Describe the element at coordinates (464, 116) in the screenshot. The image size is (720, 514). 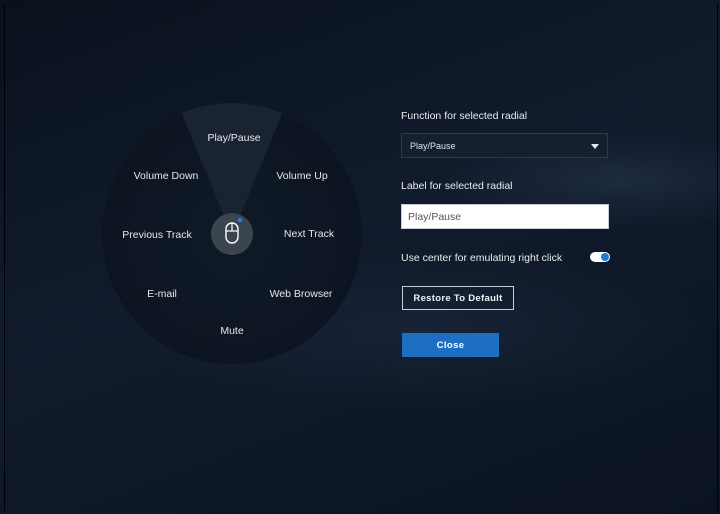
I see `function-label: Function for selected radial` at that location.